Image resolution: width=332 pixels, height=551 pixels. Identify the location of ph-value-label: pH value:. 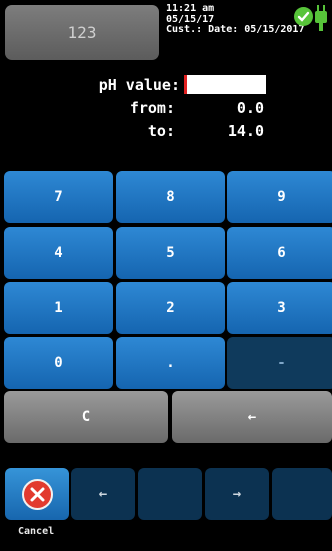
(139, 85).